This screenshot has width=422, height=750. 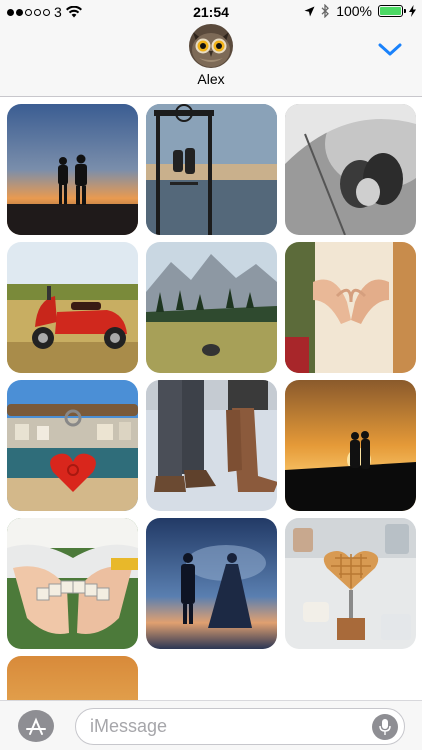 I want to click on mountain-meadow-image, so click(x=211, y=307).